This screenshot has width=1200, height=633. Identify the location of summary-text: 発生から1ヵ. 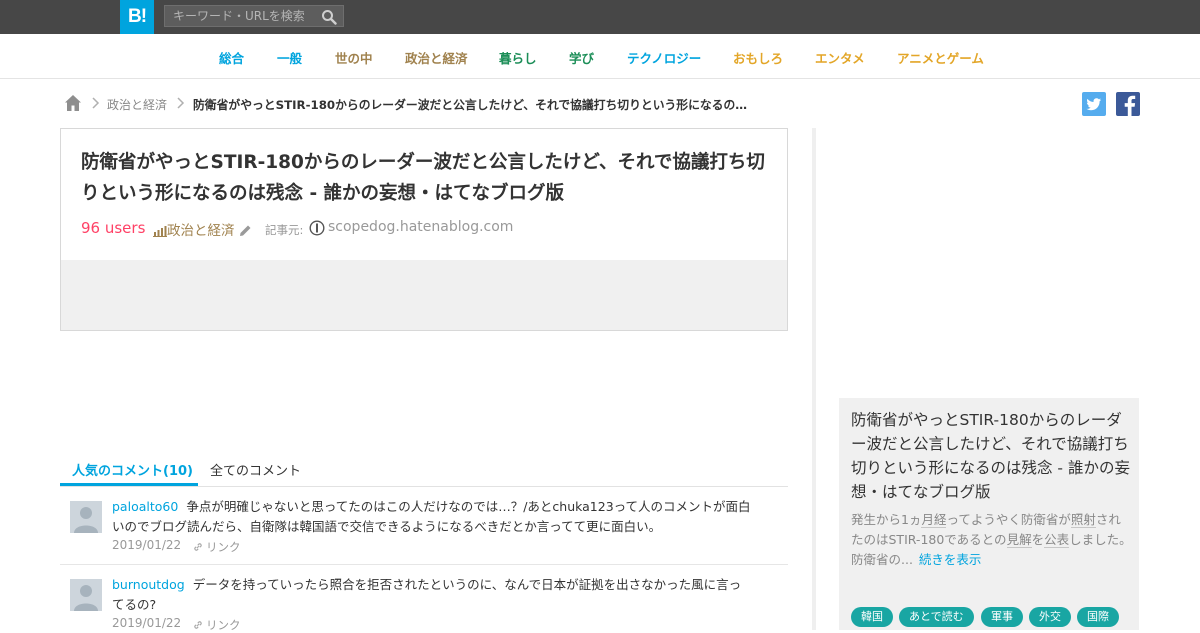
(886, 519).